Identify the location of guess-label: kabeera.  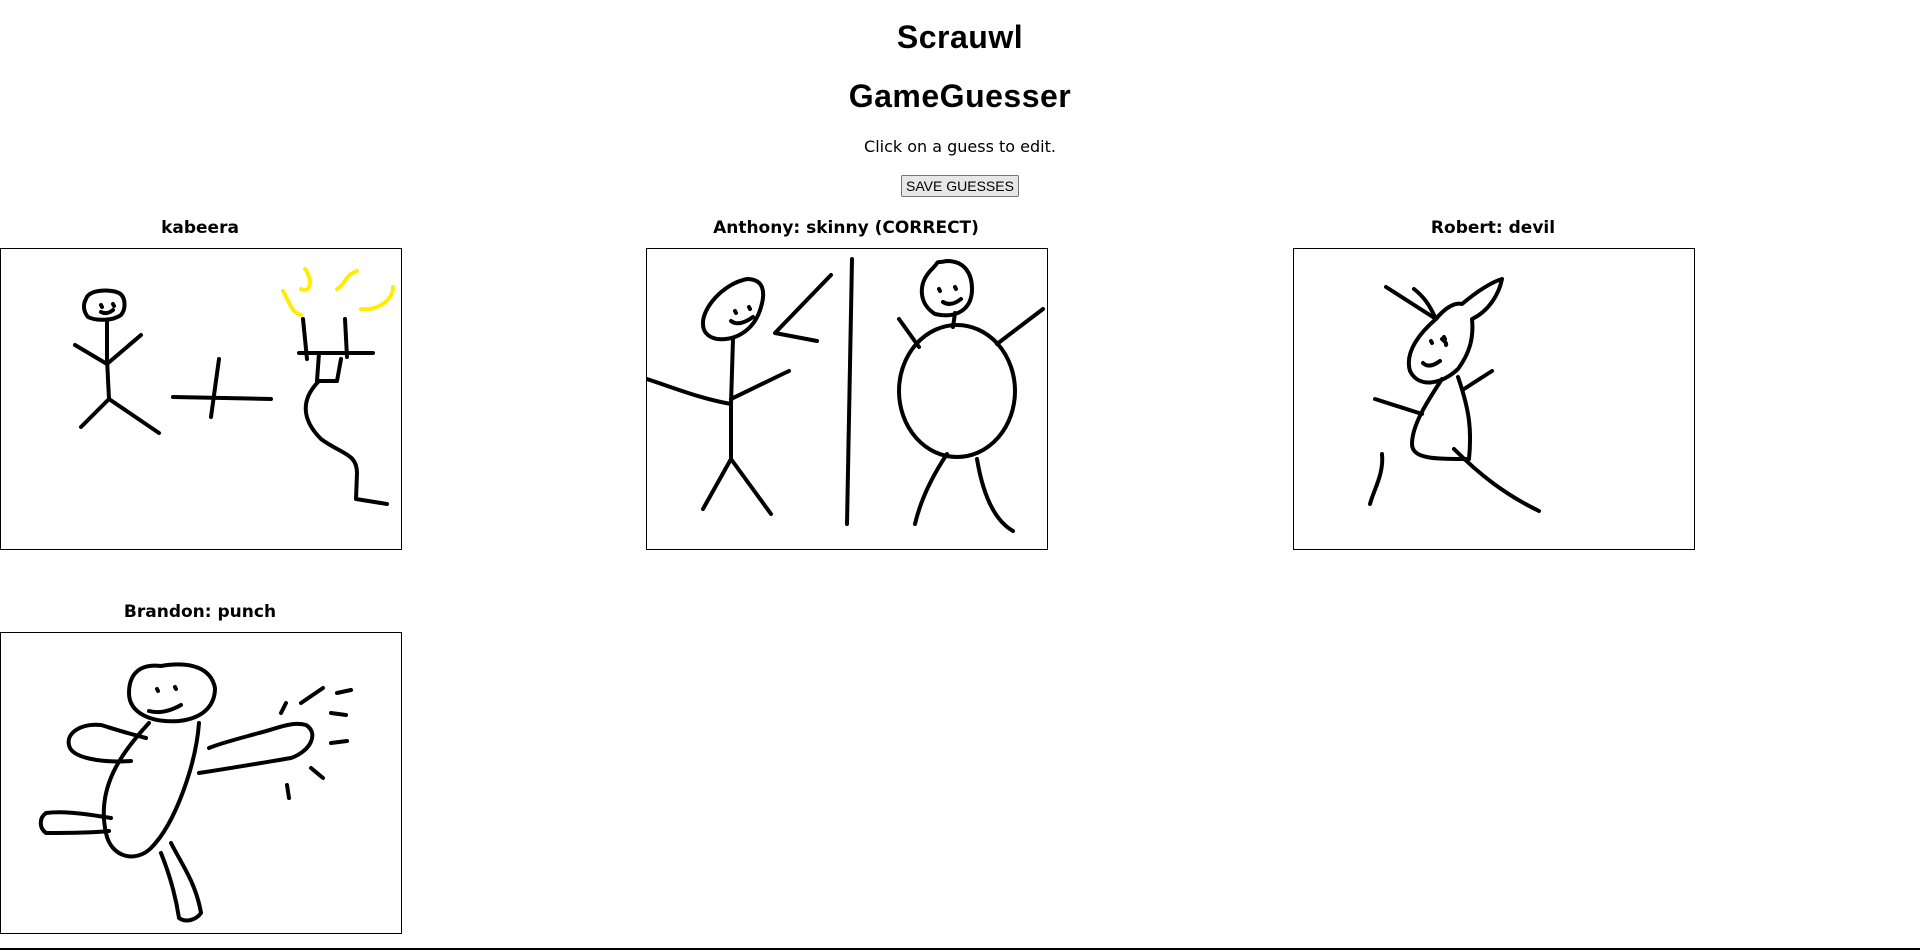
(200, 228).